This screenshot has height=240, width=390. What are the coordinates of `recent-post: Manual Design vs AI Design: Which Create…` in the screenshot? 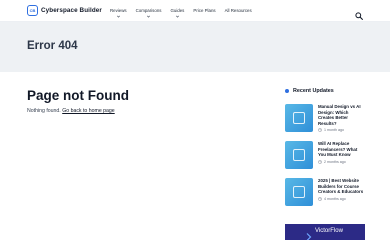 It's located at (325, 118).